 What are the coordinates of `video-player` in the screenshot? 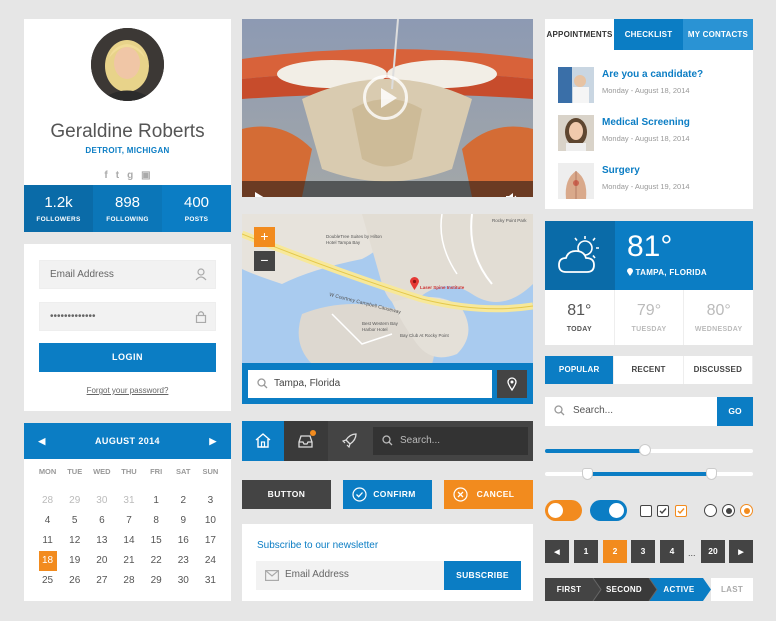 It's located at (387, 108).